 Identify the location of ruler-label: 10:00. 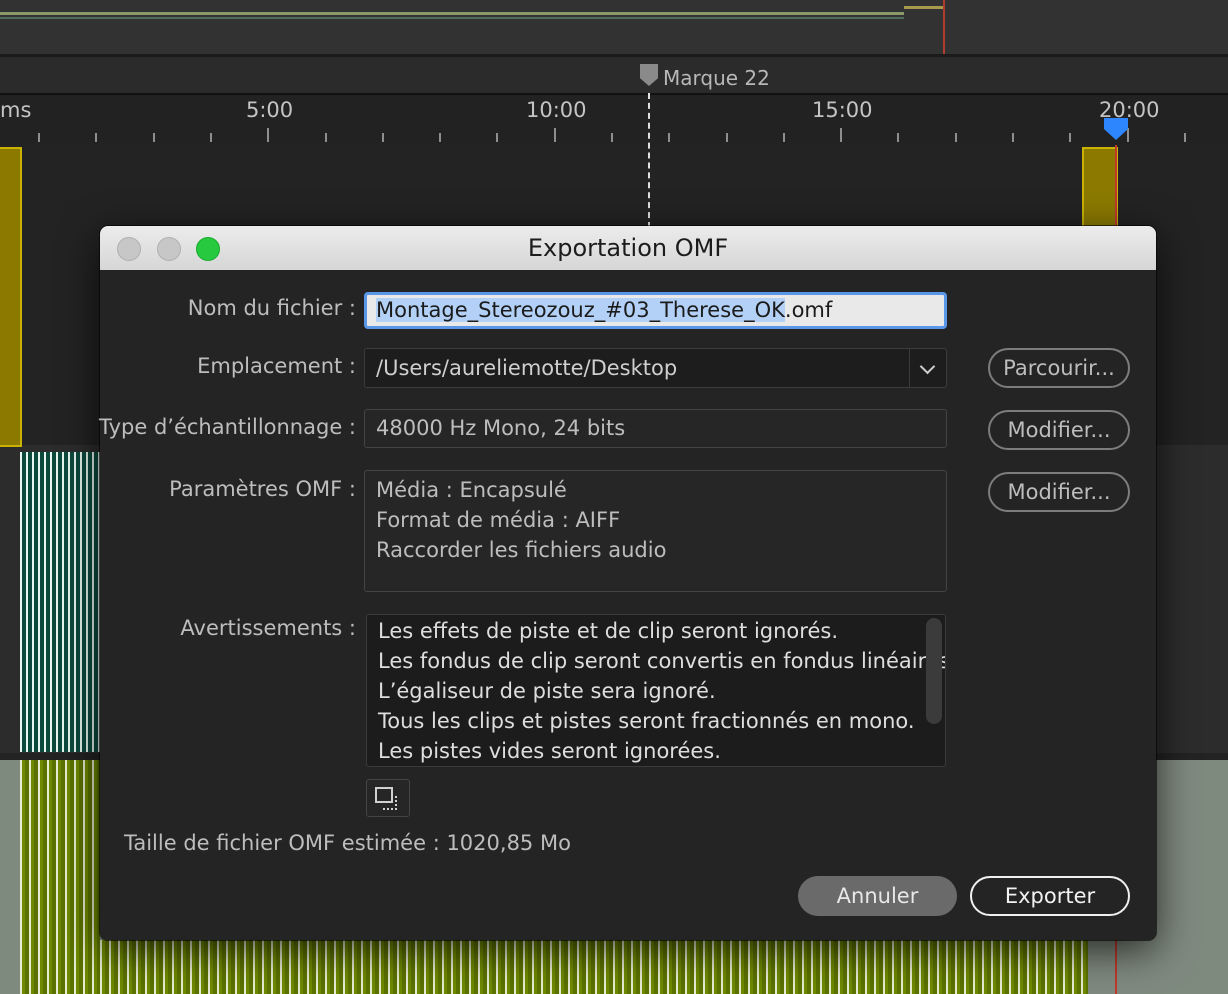
(556, 110).